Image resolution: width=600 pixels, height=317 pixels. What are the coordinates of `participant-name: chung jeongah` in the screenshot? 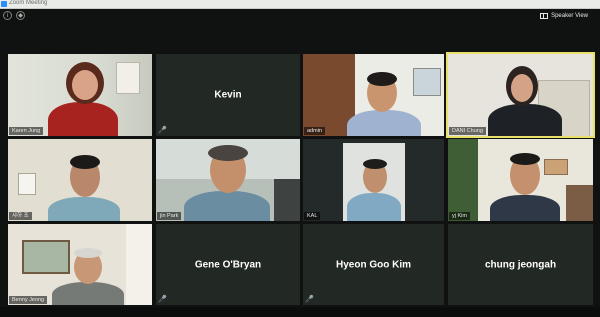 It's located at (520, 264).